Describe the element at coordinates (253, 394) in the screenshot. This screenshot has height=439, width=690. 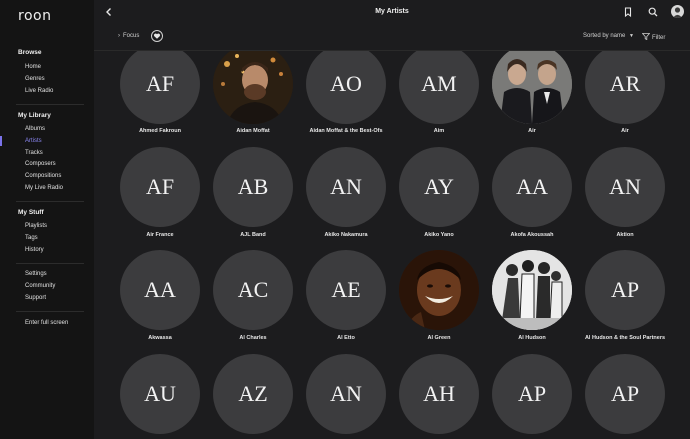
I see `artist-initials-avatar: AZ` at that location.